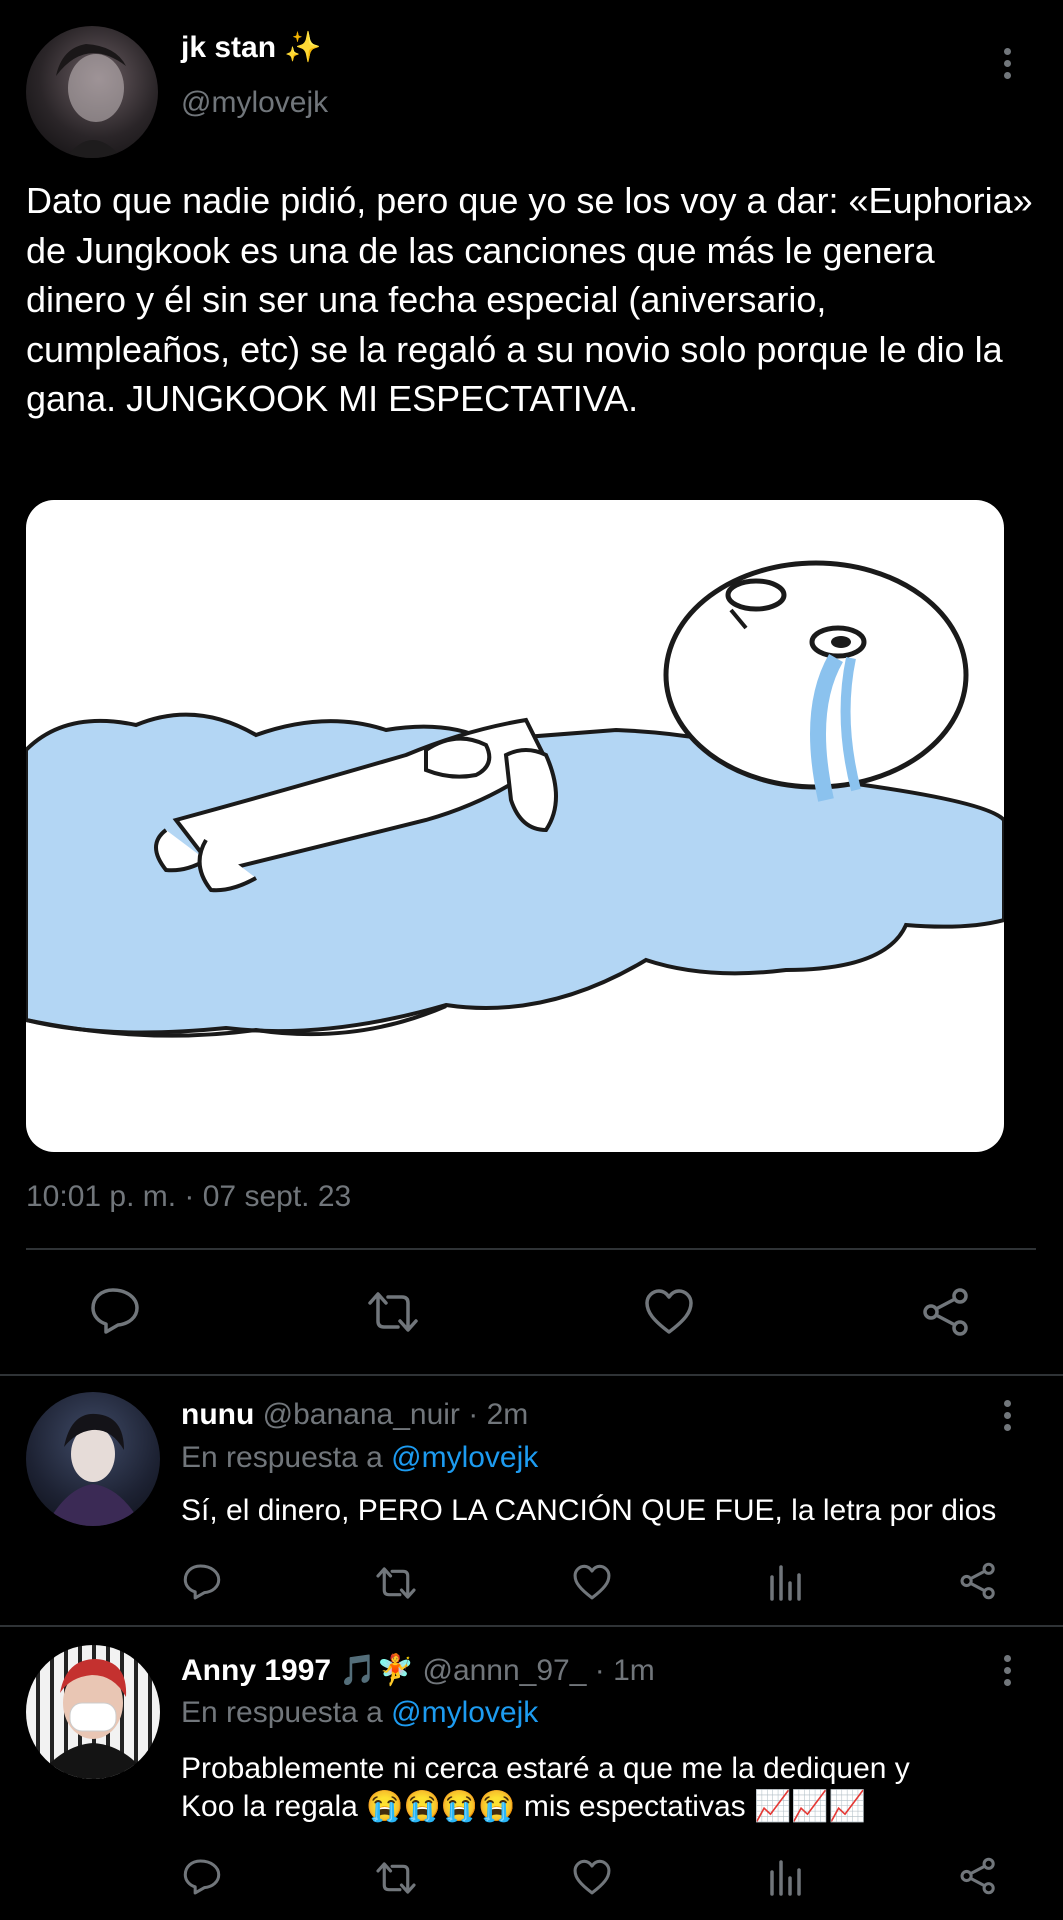 This screenshot has height=1920, width=1063. I want to click on author-name: jk stan, so click(228, 47).